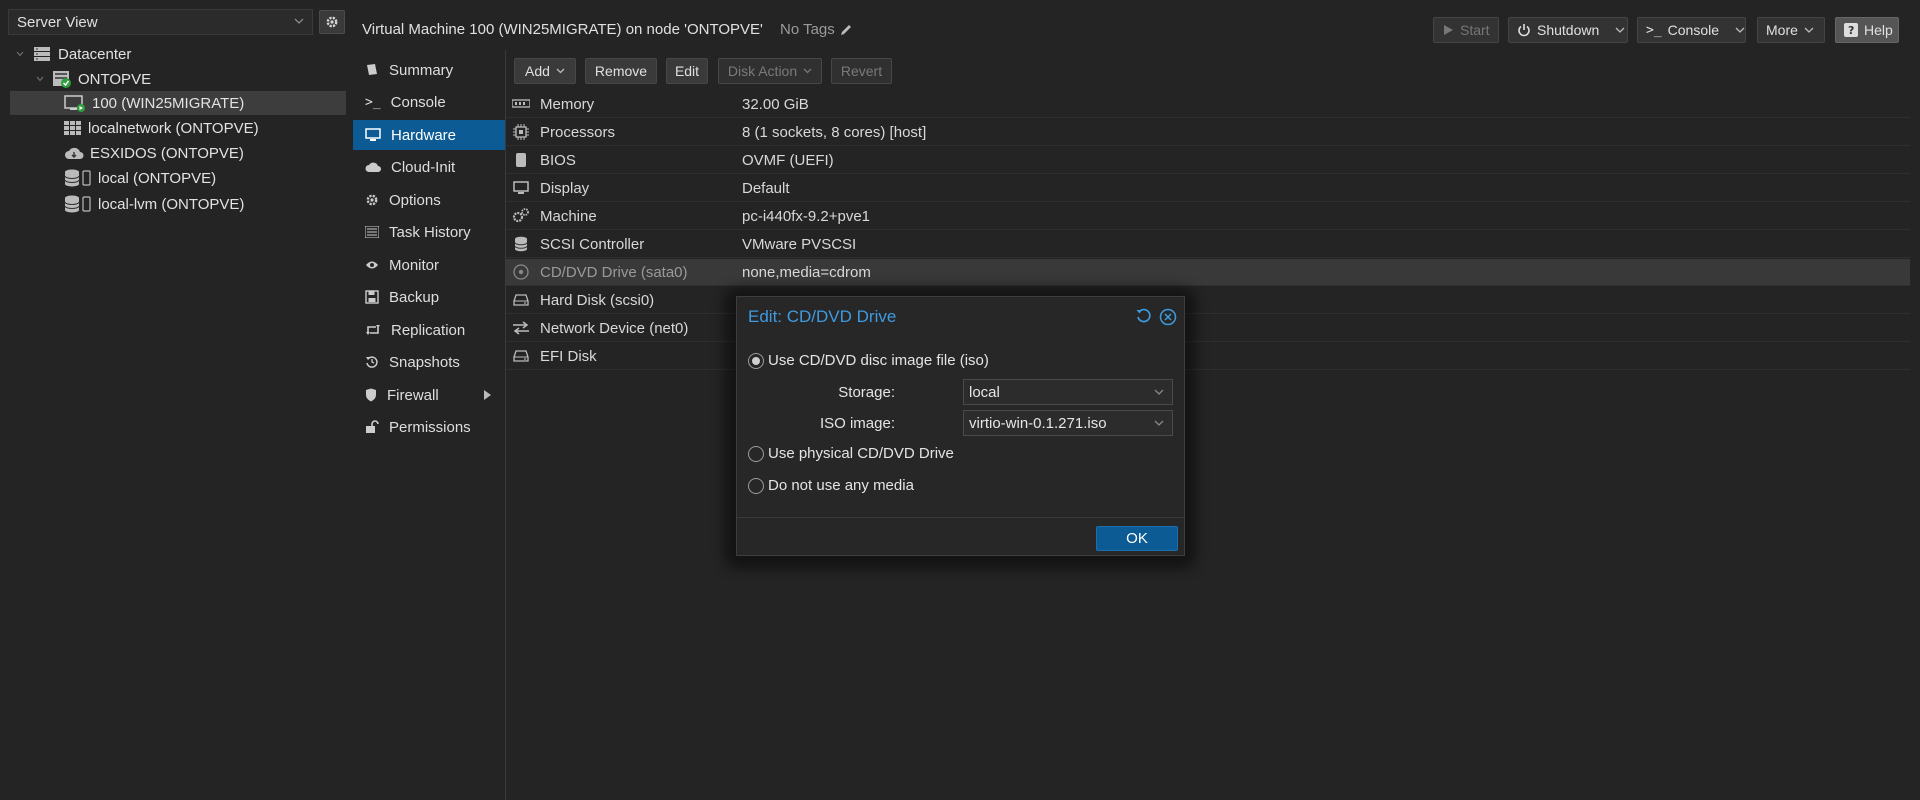 This screenshot has height=800, width=1920. I want to click on hardware-key: Machine, so click(568, 216).